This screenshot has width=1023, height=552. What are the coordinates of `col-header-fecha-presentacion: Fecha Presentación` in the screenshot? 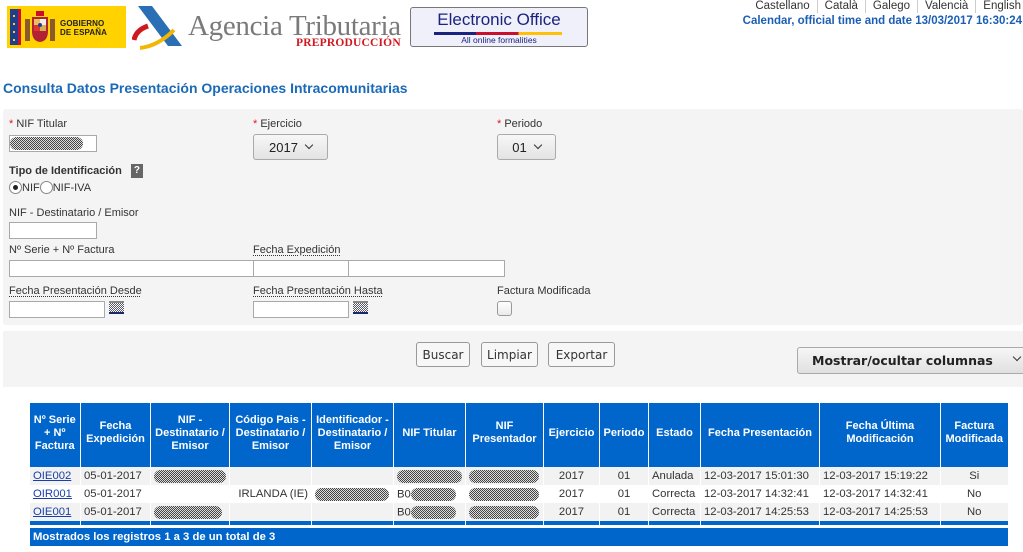 It's located at (760, 433).